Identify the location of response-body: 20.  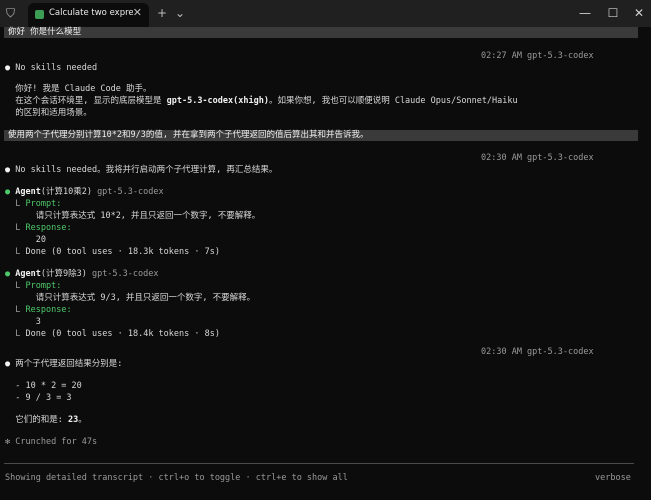
(40, 240).